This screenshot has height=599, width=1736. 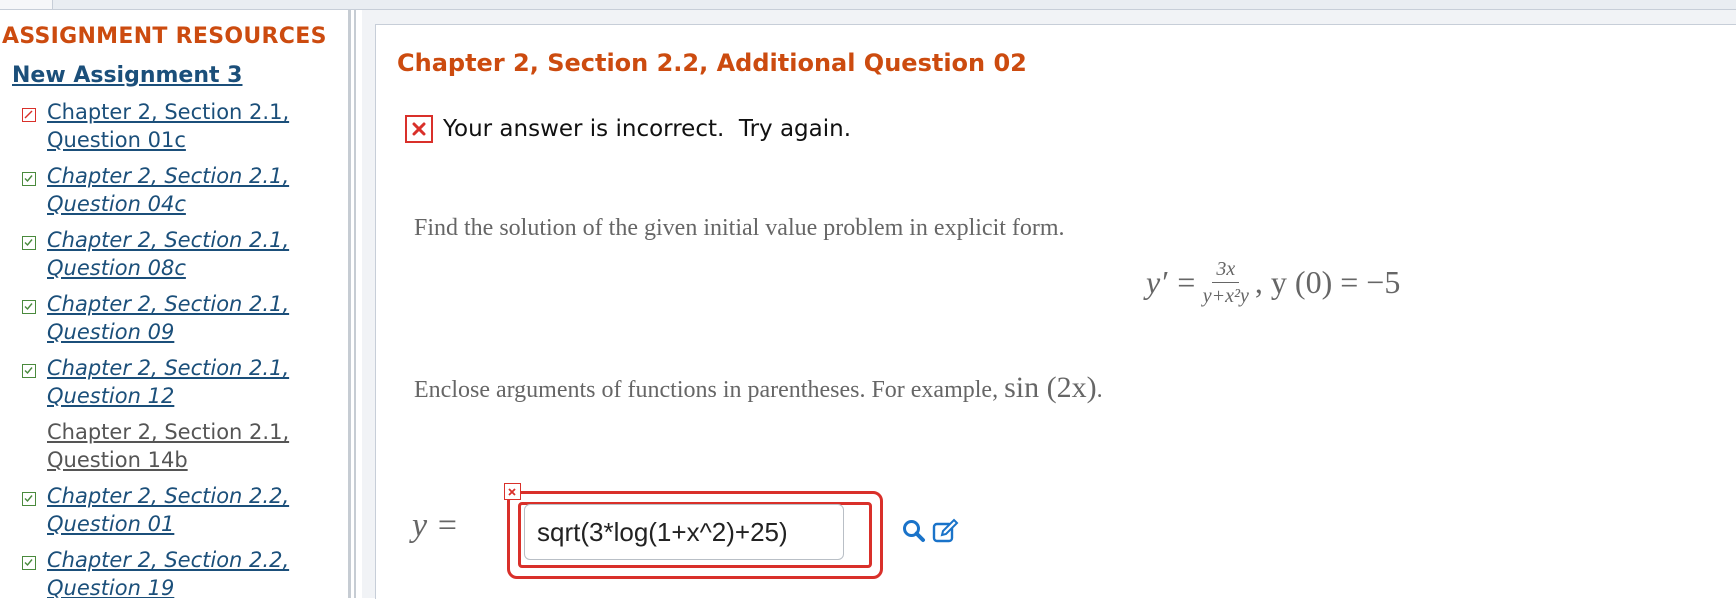 I want to click on list-item: Chapter 2, Section 2.1, Question 14b, so click(x=185, y=450).